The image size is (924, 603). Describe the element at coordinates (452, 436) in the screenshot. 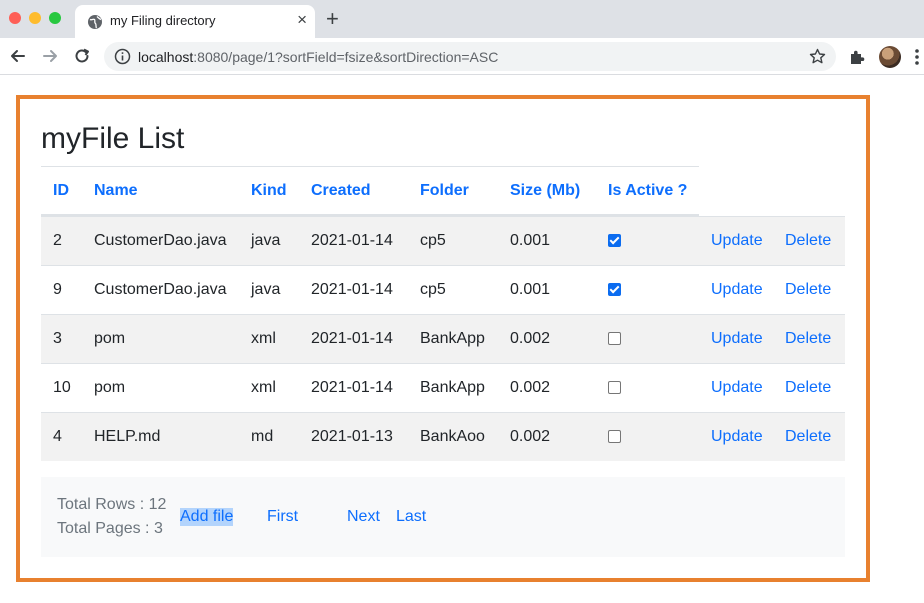

I see `cell-folder: BankAoo` at that location.